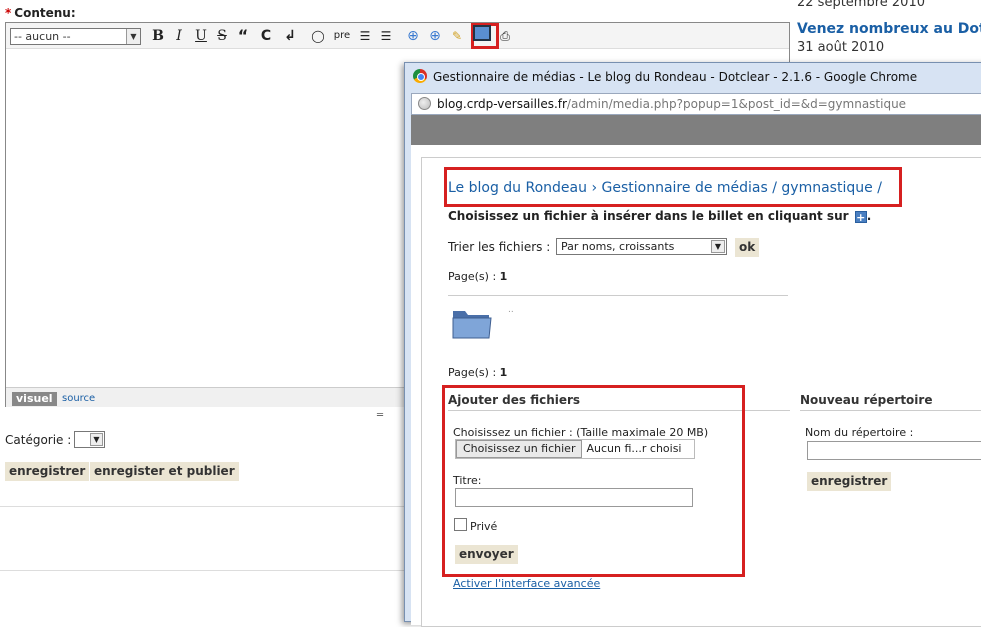 The width and height of the screenshot is (981, 627). Describe the element at coordinates (201, 36) in the screenshot. I see `underline-button: U` at that location.